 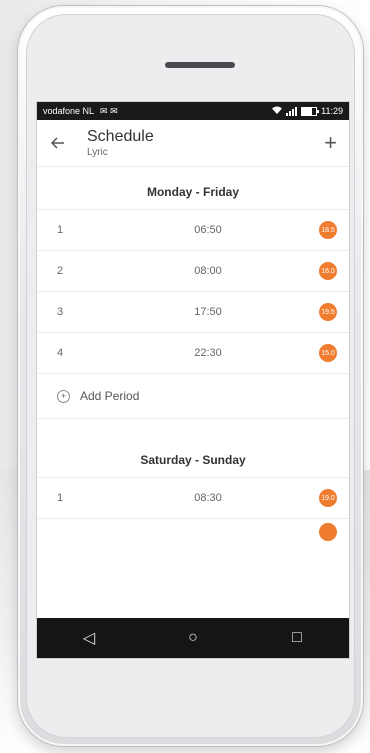 I want to click on signal-icon, so click(x=292, y=111).